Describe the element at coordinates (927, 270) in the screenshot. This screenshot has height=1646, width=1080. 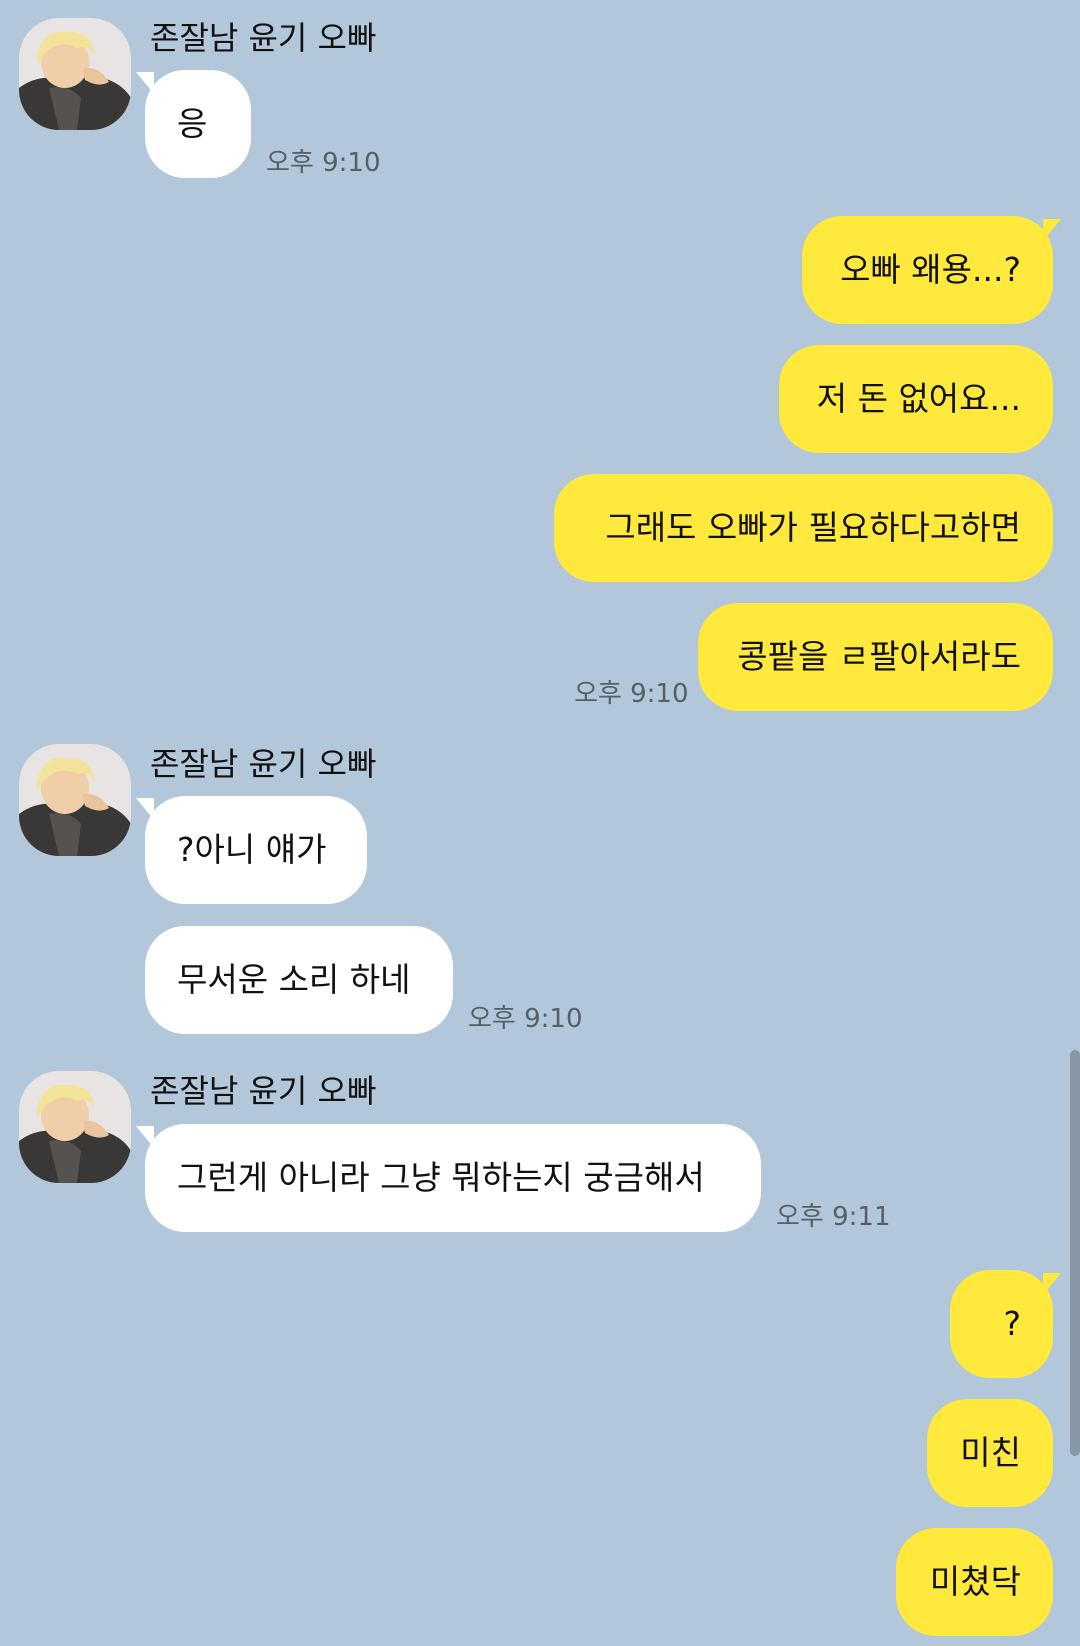
I see `outgoing-message-bubble: 오빠 왜용...?` at that location.